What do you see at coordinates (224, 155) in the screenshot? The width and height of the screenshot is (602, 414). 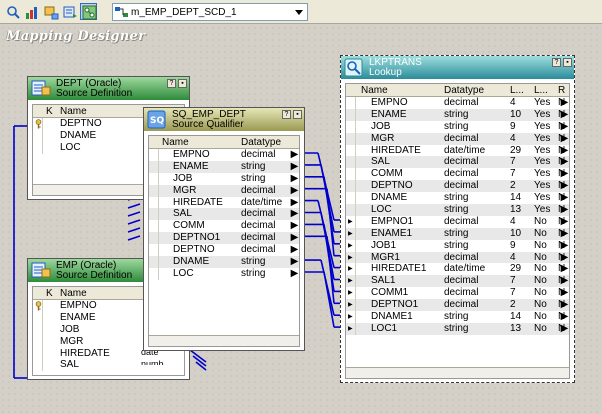 I see `sq-port-row: EMPNO decimal ▶` at bounding box center [224, 155].